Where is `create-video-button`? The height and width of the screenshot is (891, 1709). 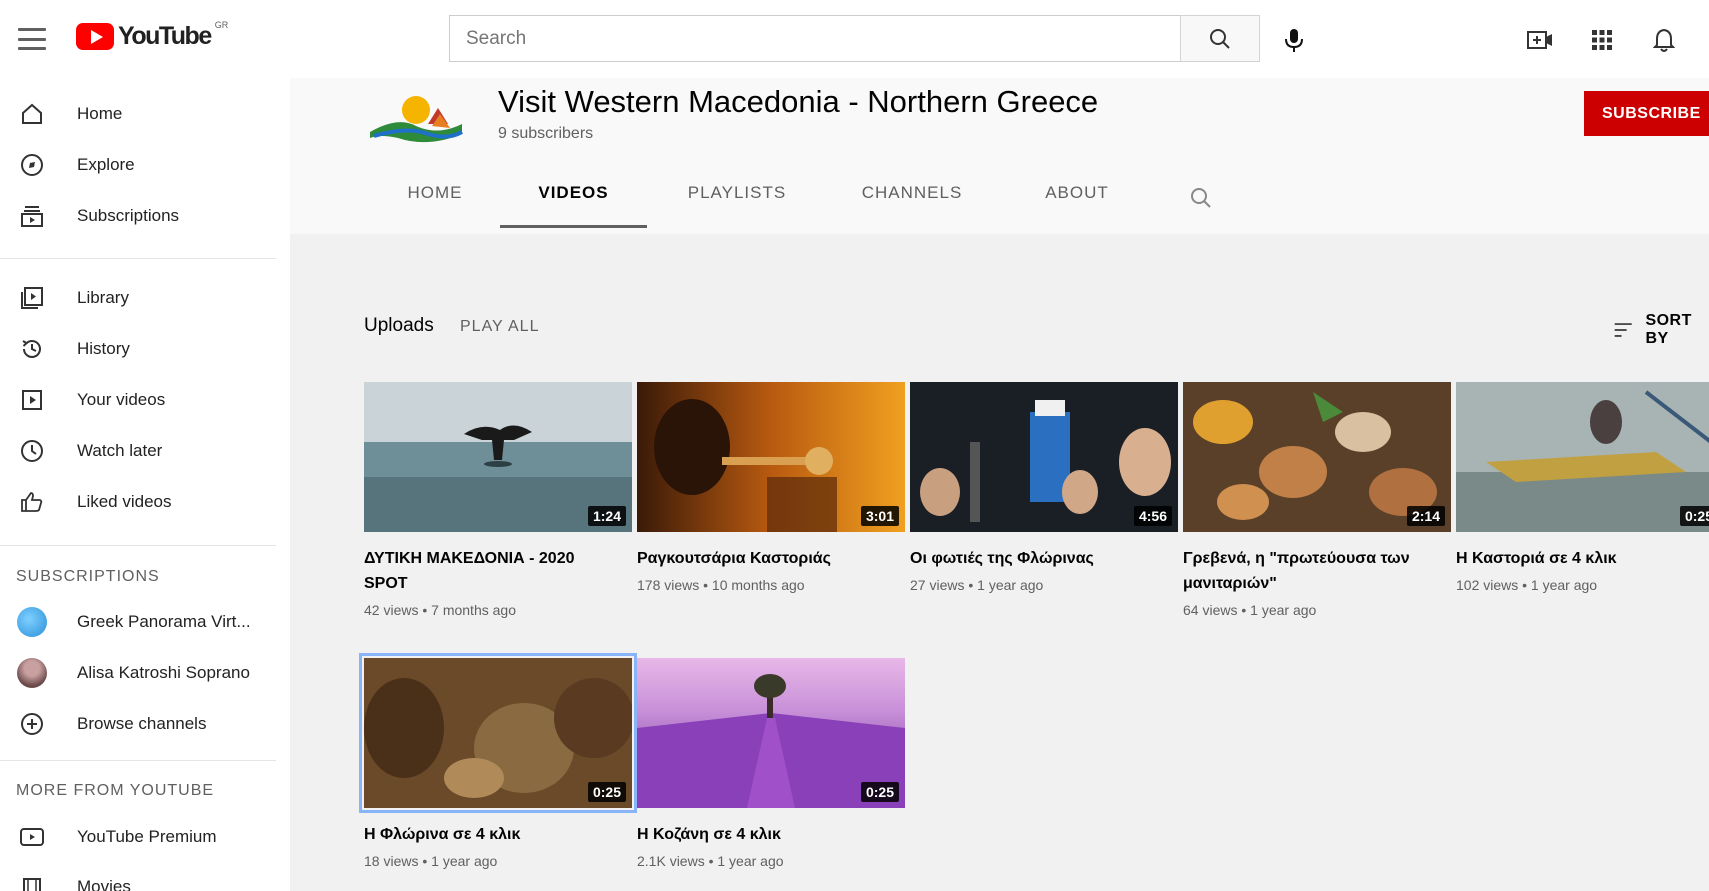
create-video-button is located at coordinates (1540, 40).